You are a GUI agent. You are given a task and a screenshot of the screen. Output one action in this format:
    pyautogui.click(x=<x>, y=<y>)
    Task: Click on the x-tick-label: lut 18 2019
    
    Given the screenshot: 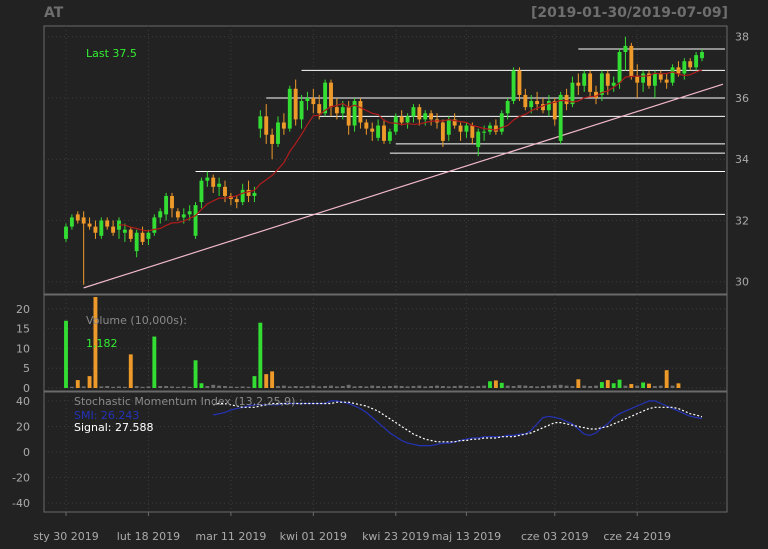 What is the action you would take?
    pyautogui.click(x=148, y=536)
    